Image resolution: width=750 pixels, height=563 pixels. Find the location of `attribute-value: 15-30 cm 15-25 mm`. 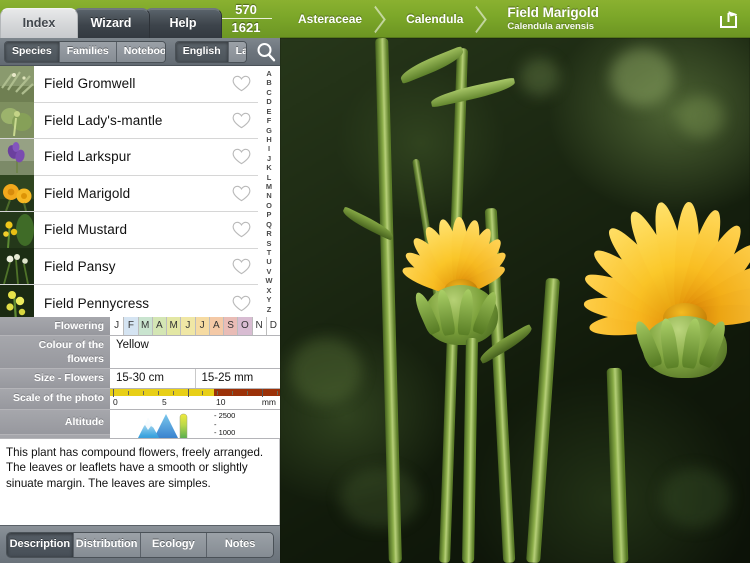

attribute-value: 15-30 cm 15-25 mm is located at coordinates (195, 378).